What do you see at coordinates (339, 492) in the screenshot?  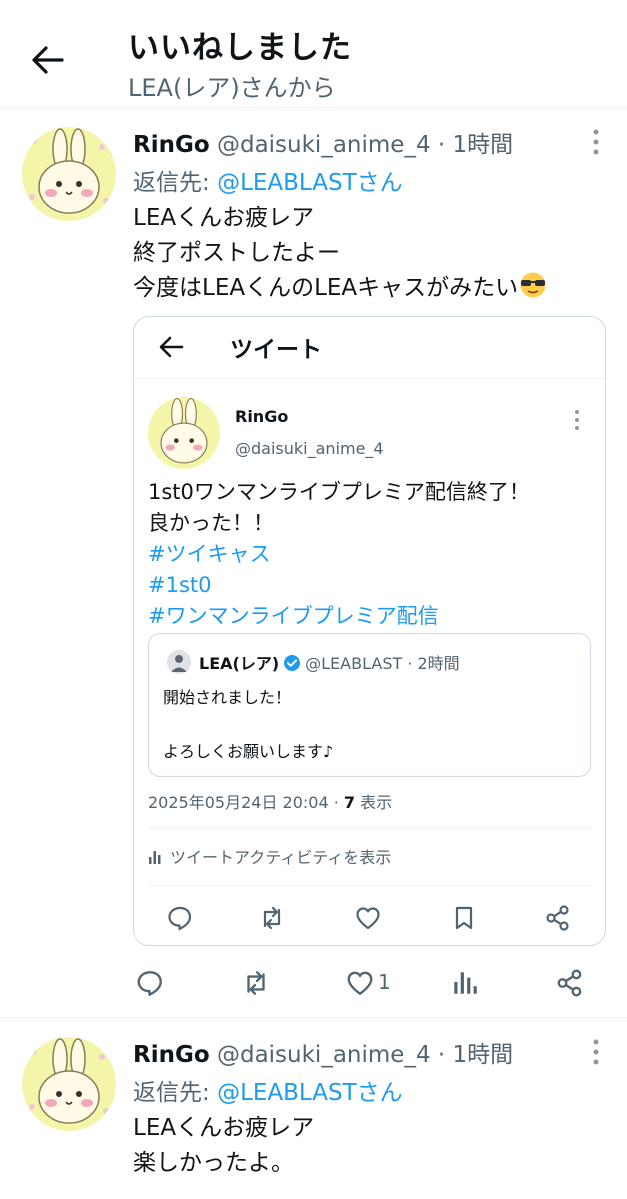 I see `tweet-text-line: 1st0ワンマンライブプレミア配信終了！` at bounding box center [339, 492].